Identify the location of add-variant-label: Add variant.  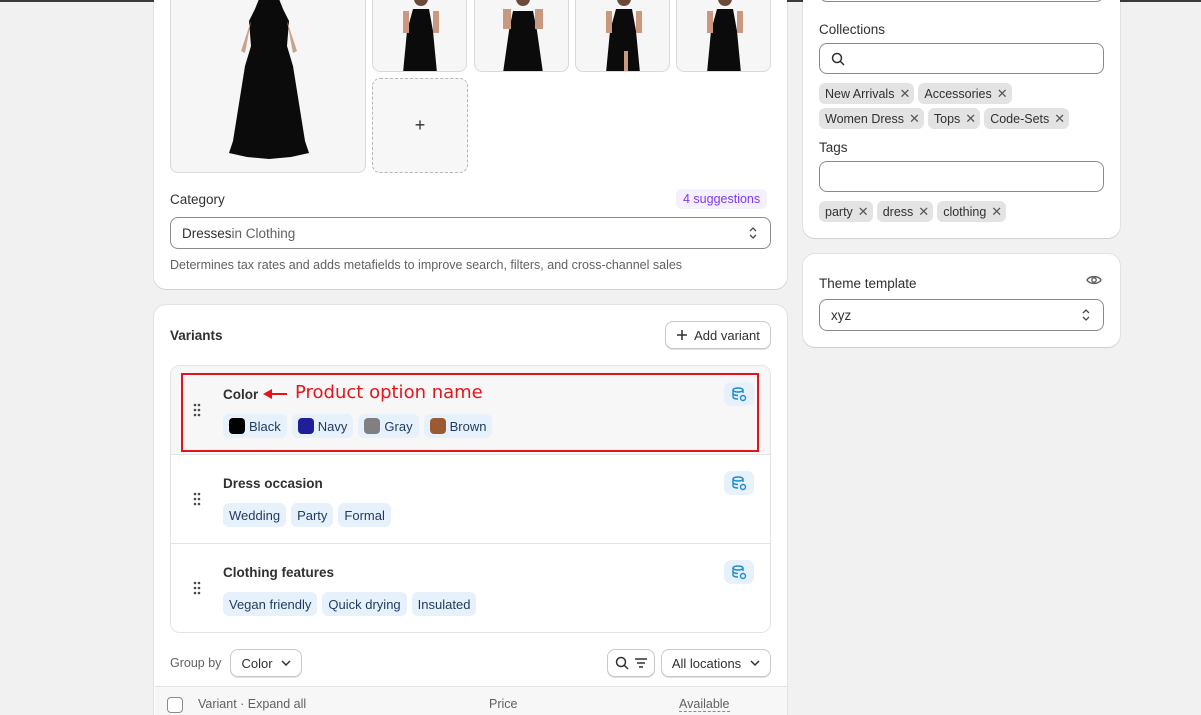
(727, 335).